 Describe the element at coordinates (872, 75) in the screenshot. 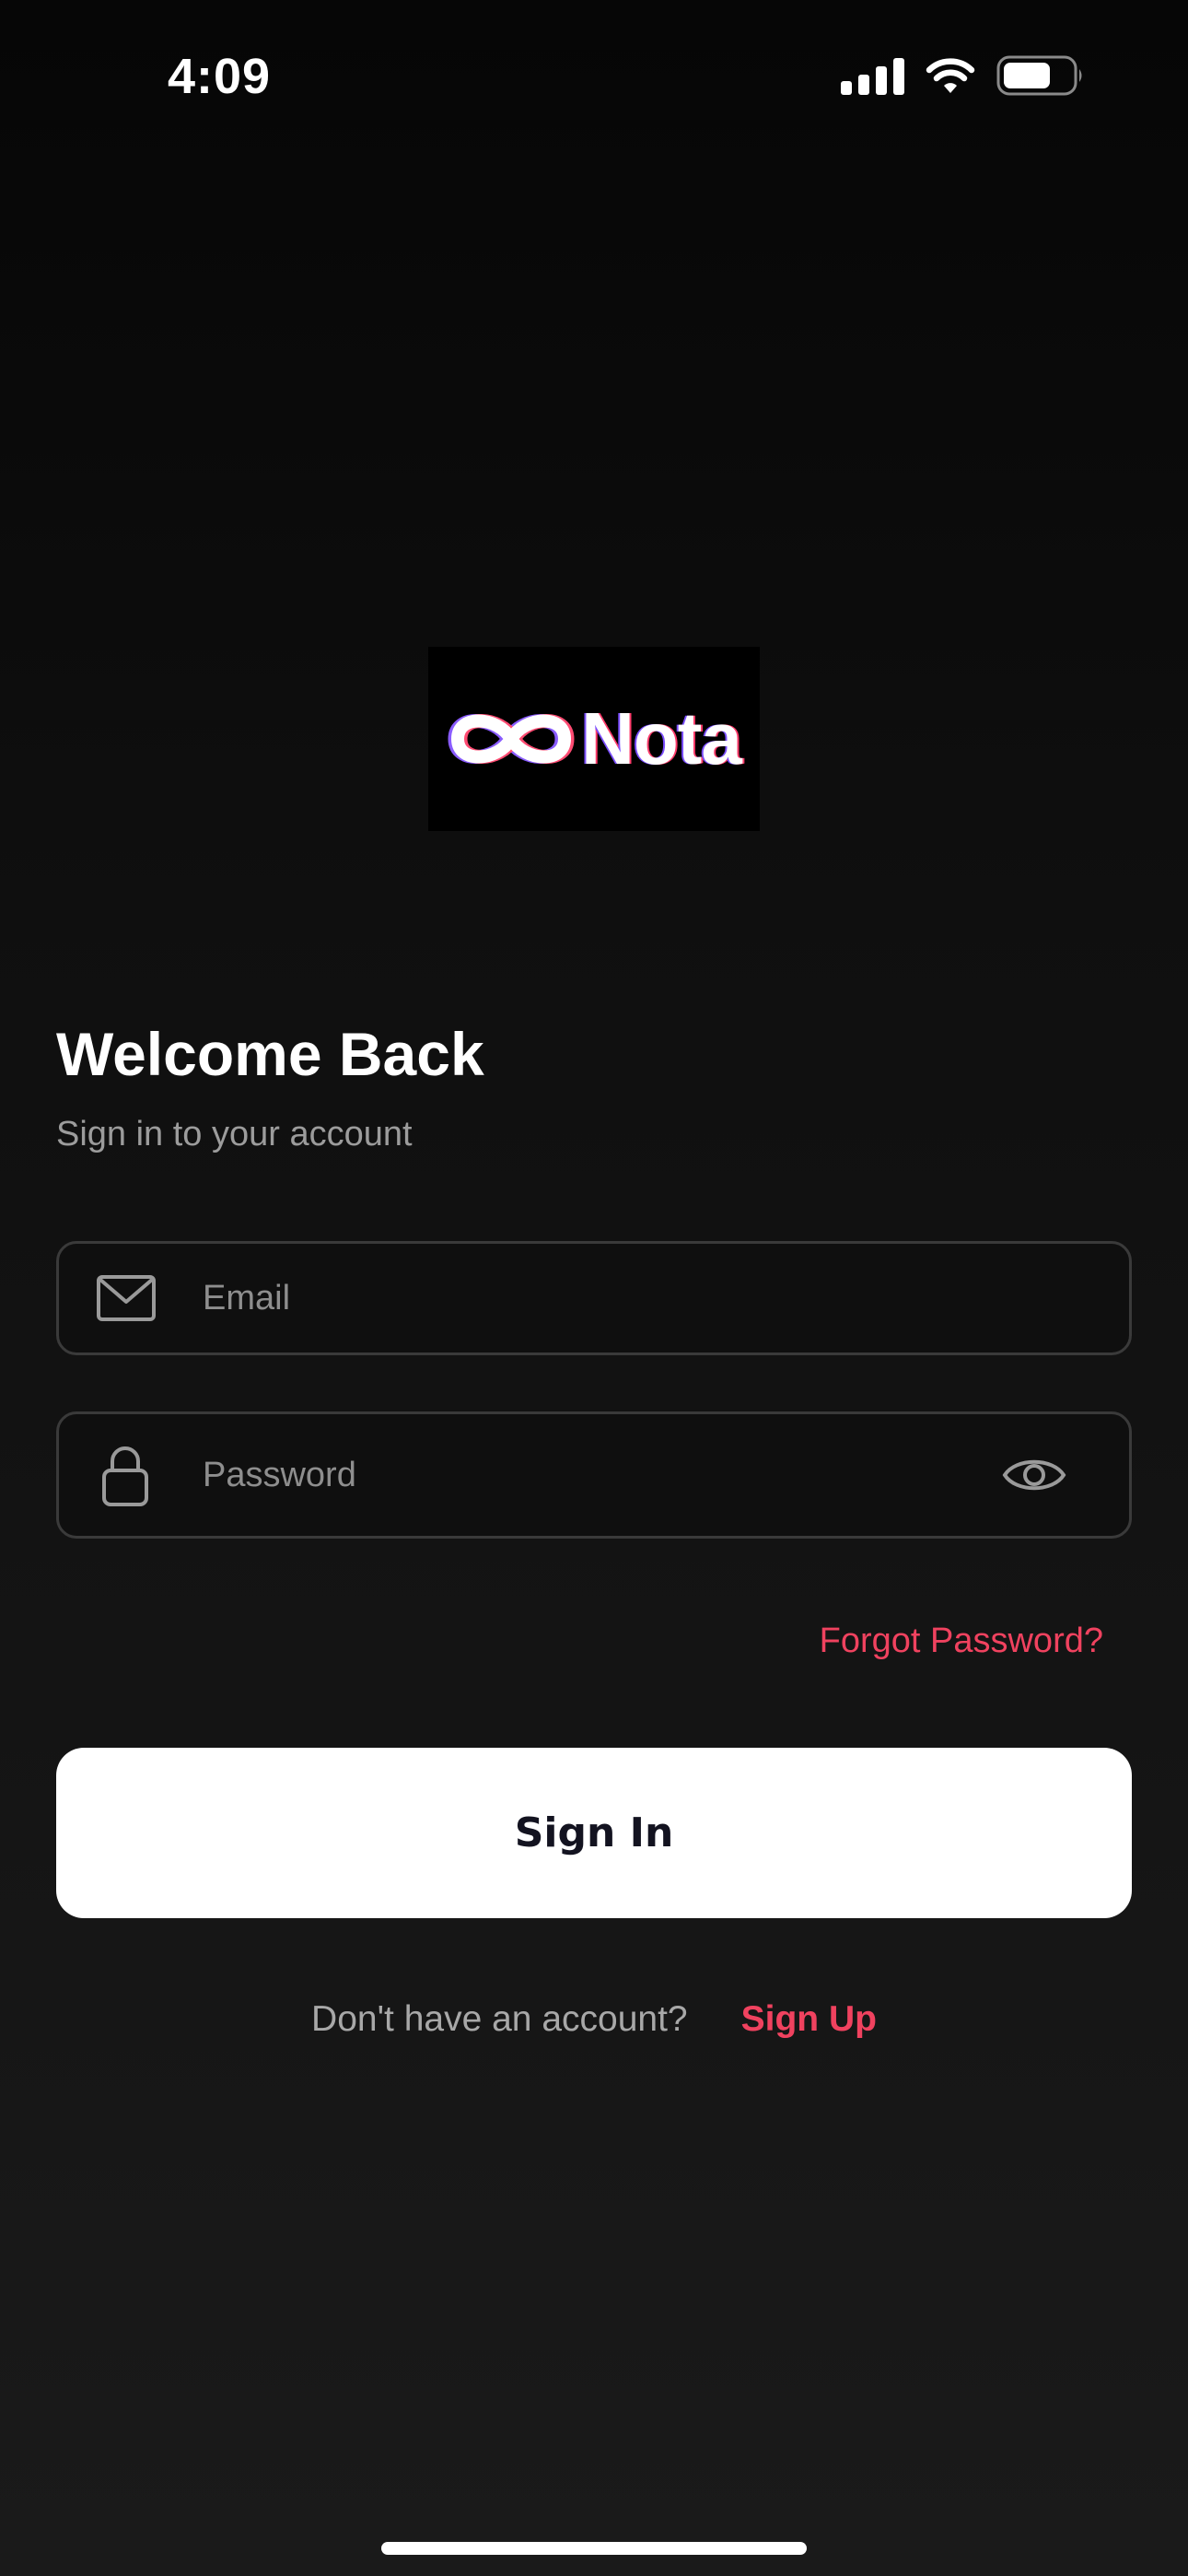

I see `cellular-signal-icon` at that location.